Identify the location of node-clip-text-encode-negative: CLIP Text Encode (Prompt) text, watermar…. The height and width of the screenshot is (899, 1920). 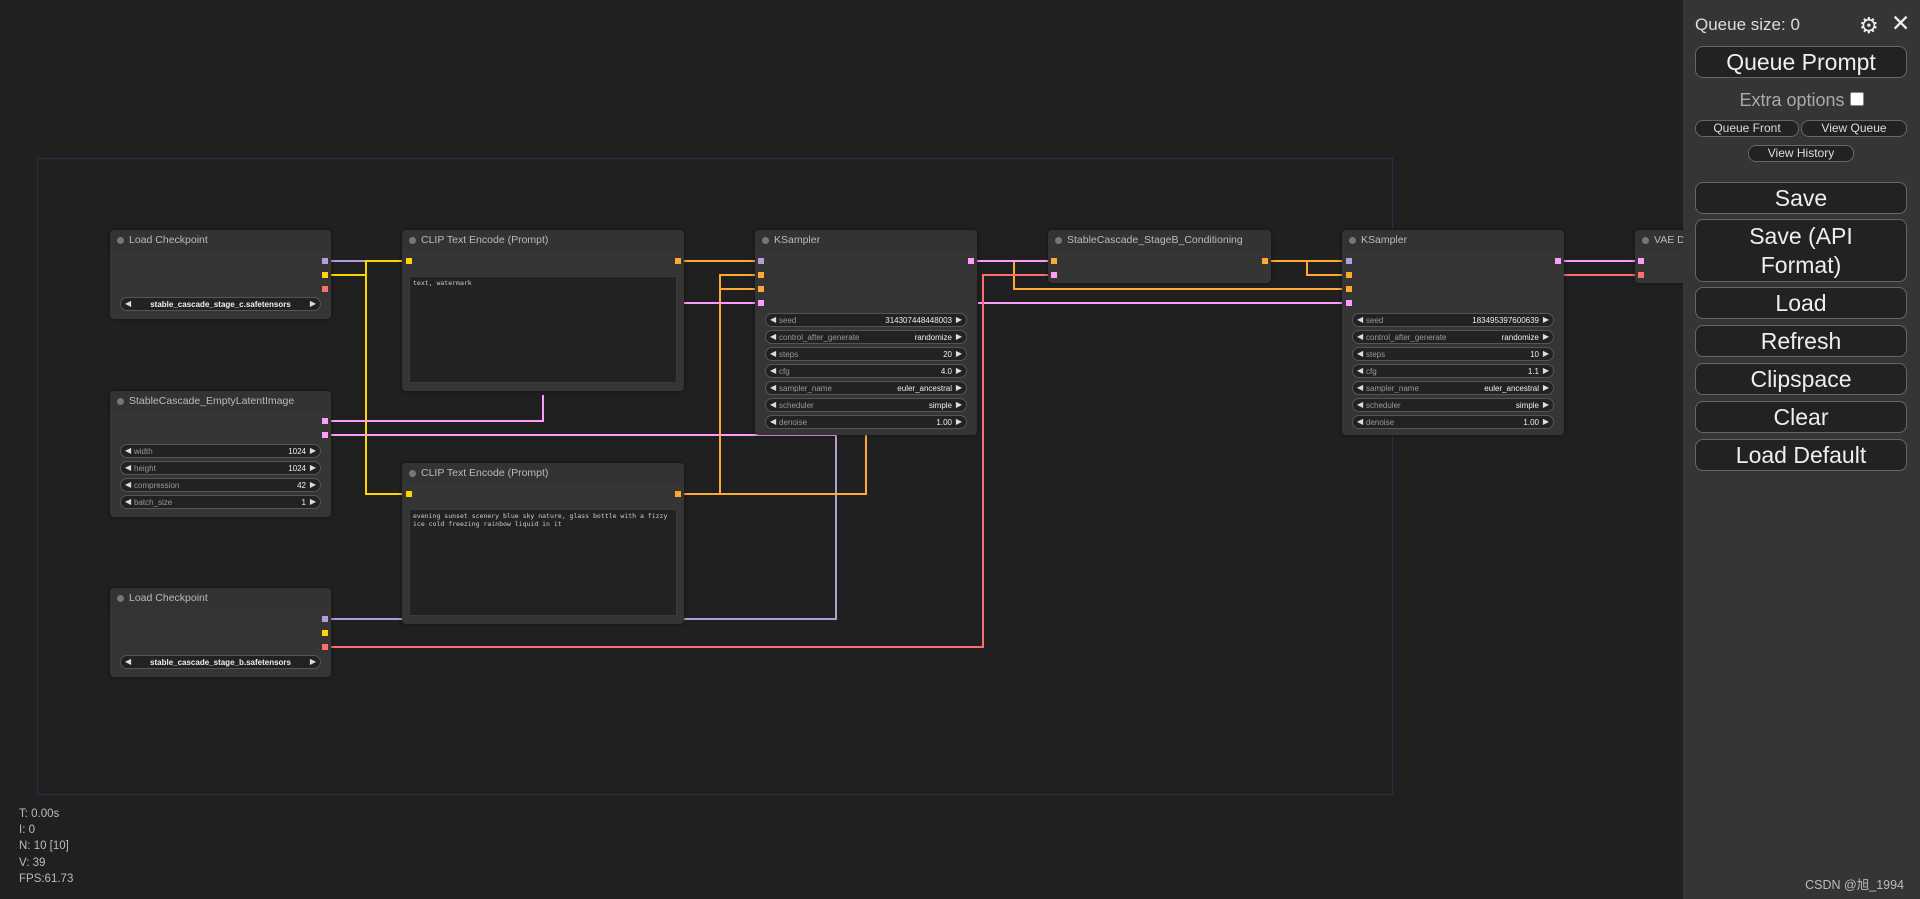
(543, 310).